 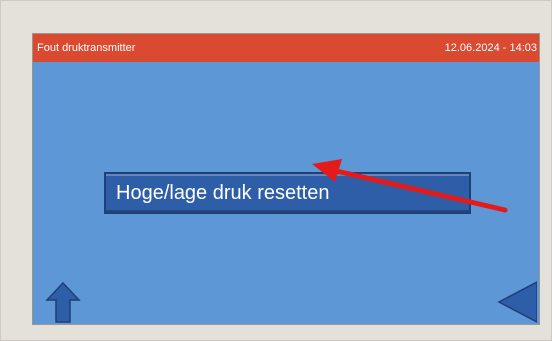 What do you see at coordinates (516, 302) in the screenshot?
I see `back-triangle-icon` at bounding box center [516, 302].